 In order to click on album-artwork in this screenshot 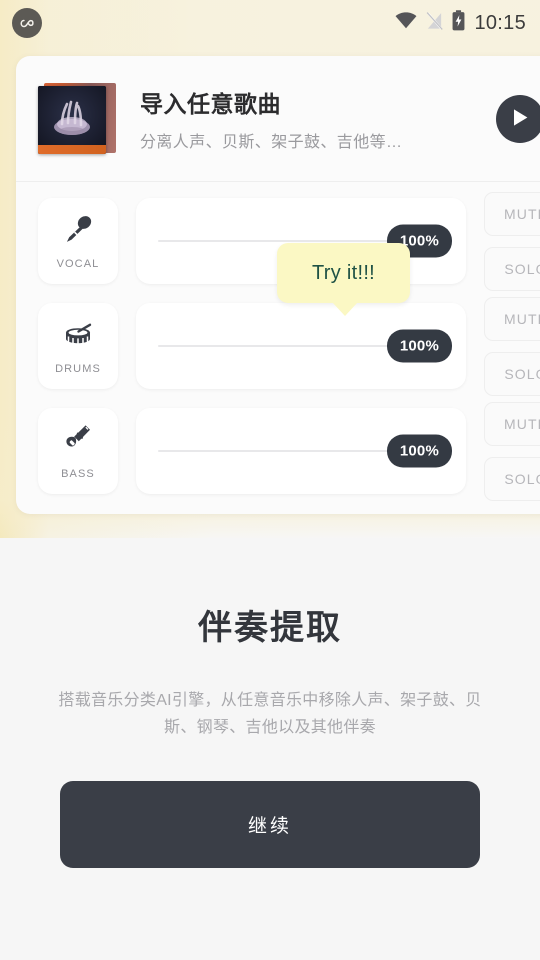, I will do `click(77, 119)`.